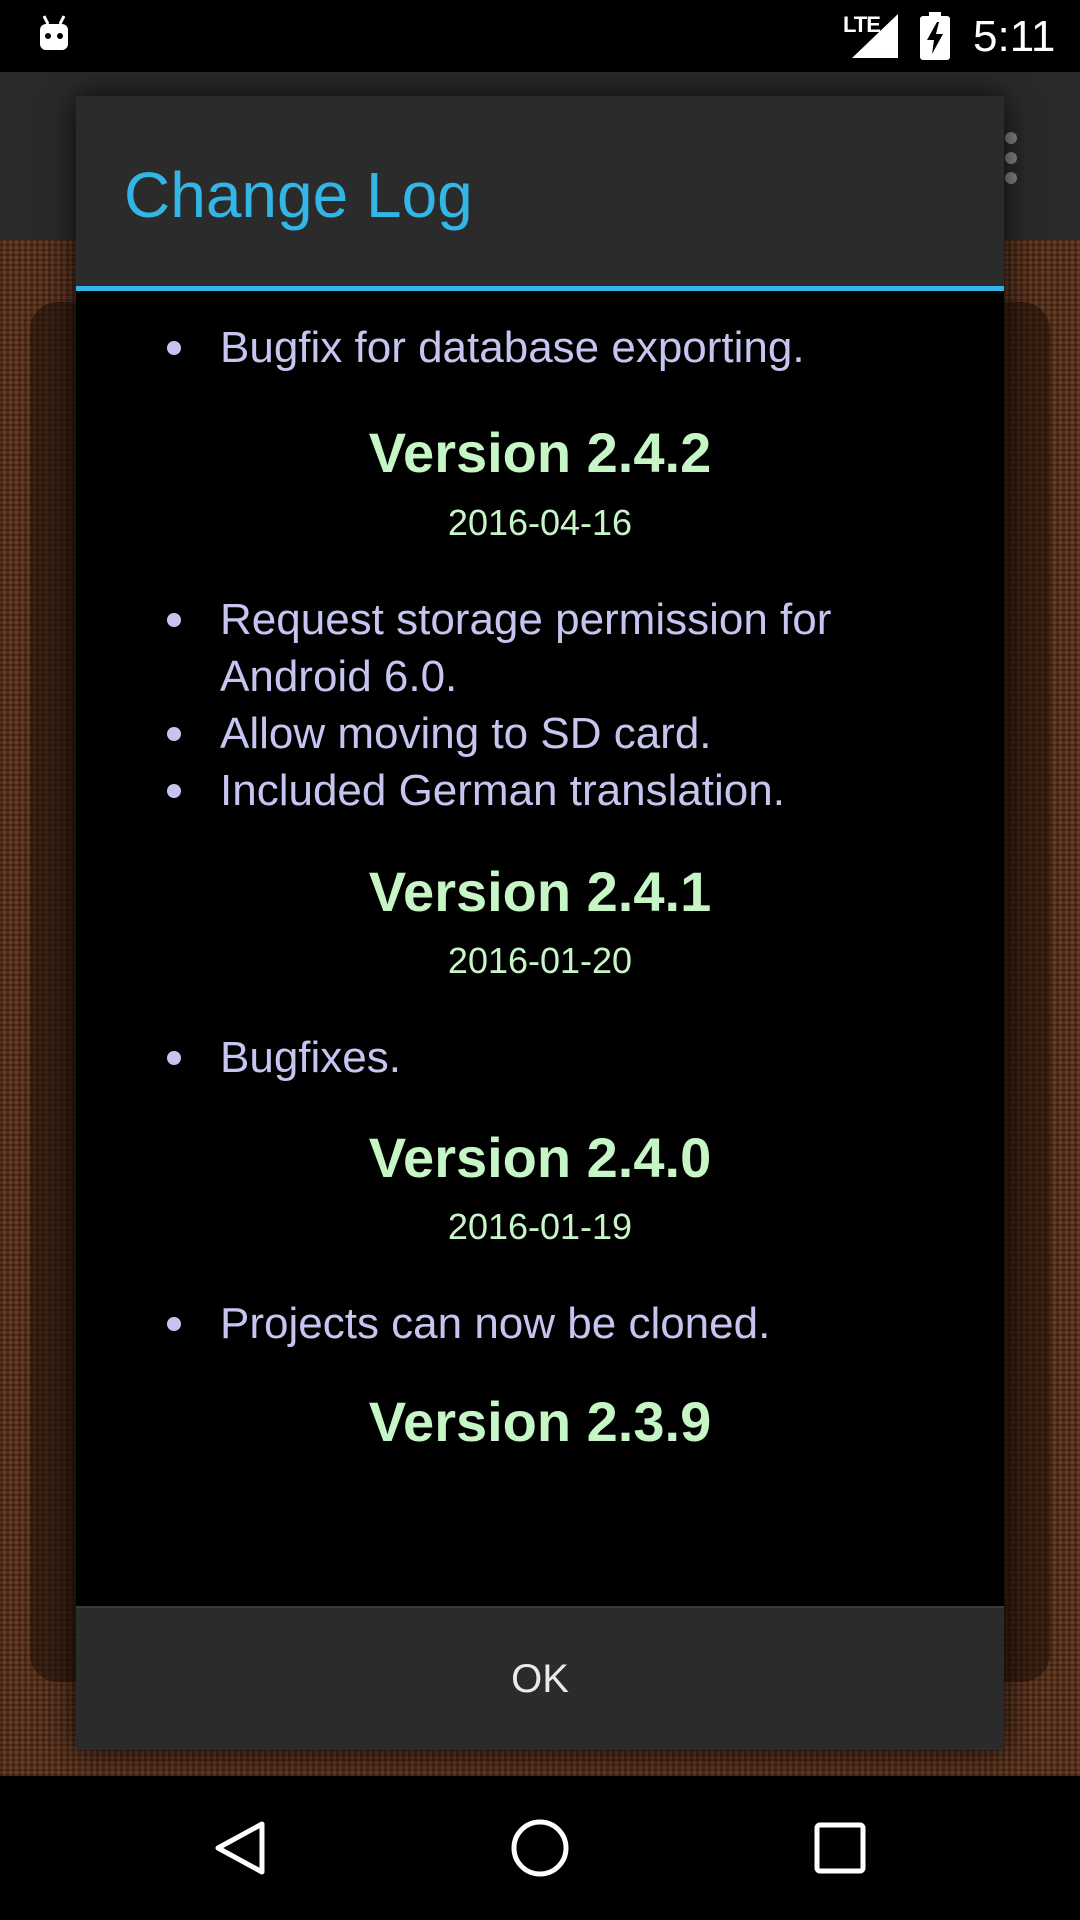  Describe the element at coordinates (540, 790) in the screenshot. I see `list-item: Included German translation.` at that location.